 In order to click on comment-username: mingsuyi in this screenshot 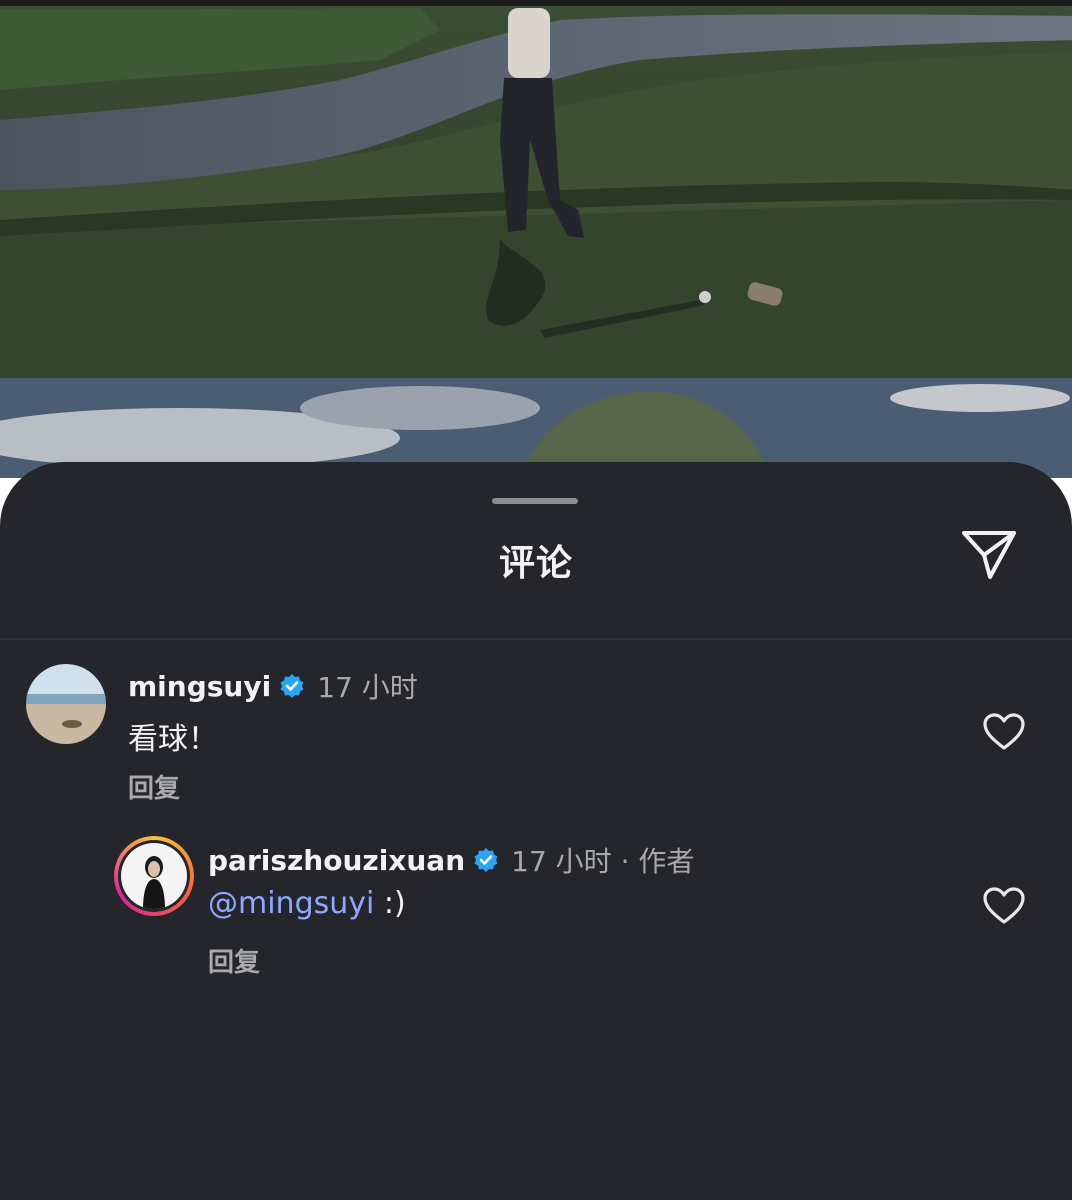, I will do `click(199, 686)`.